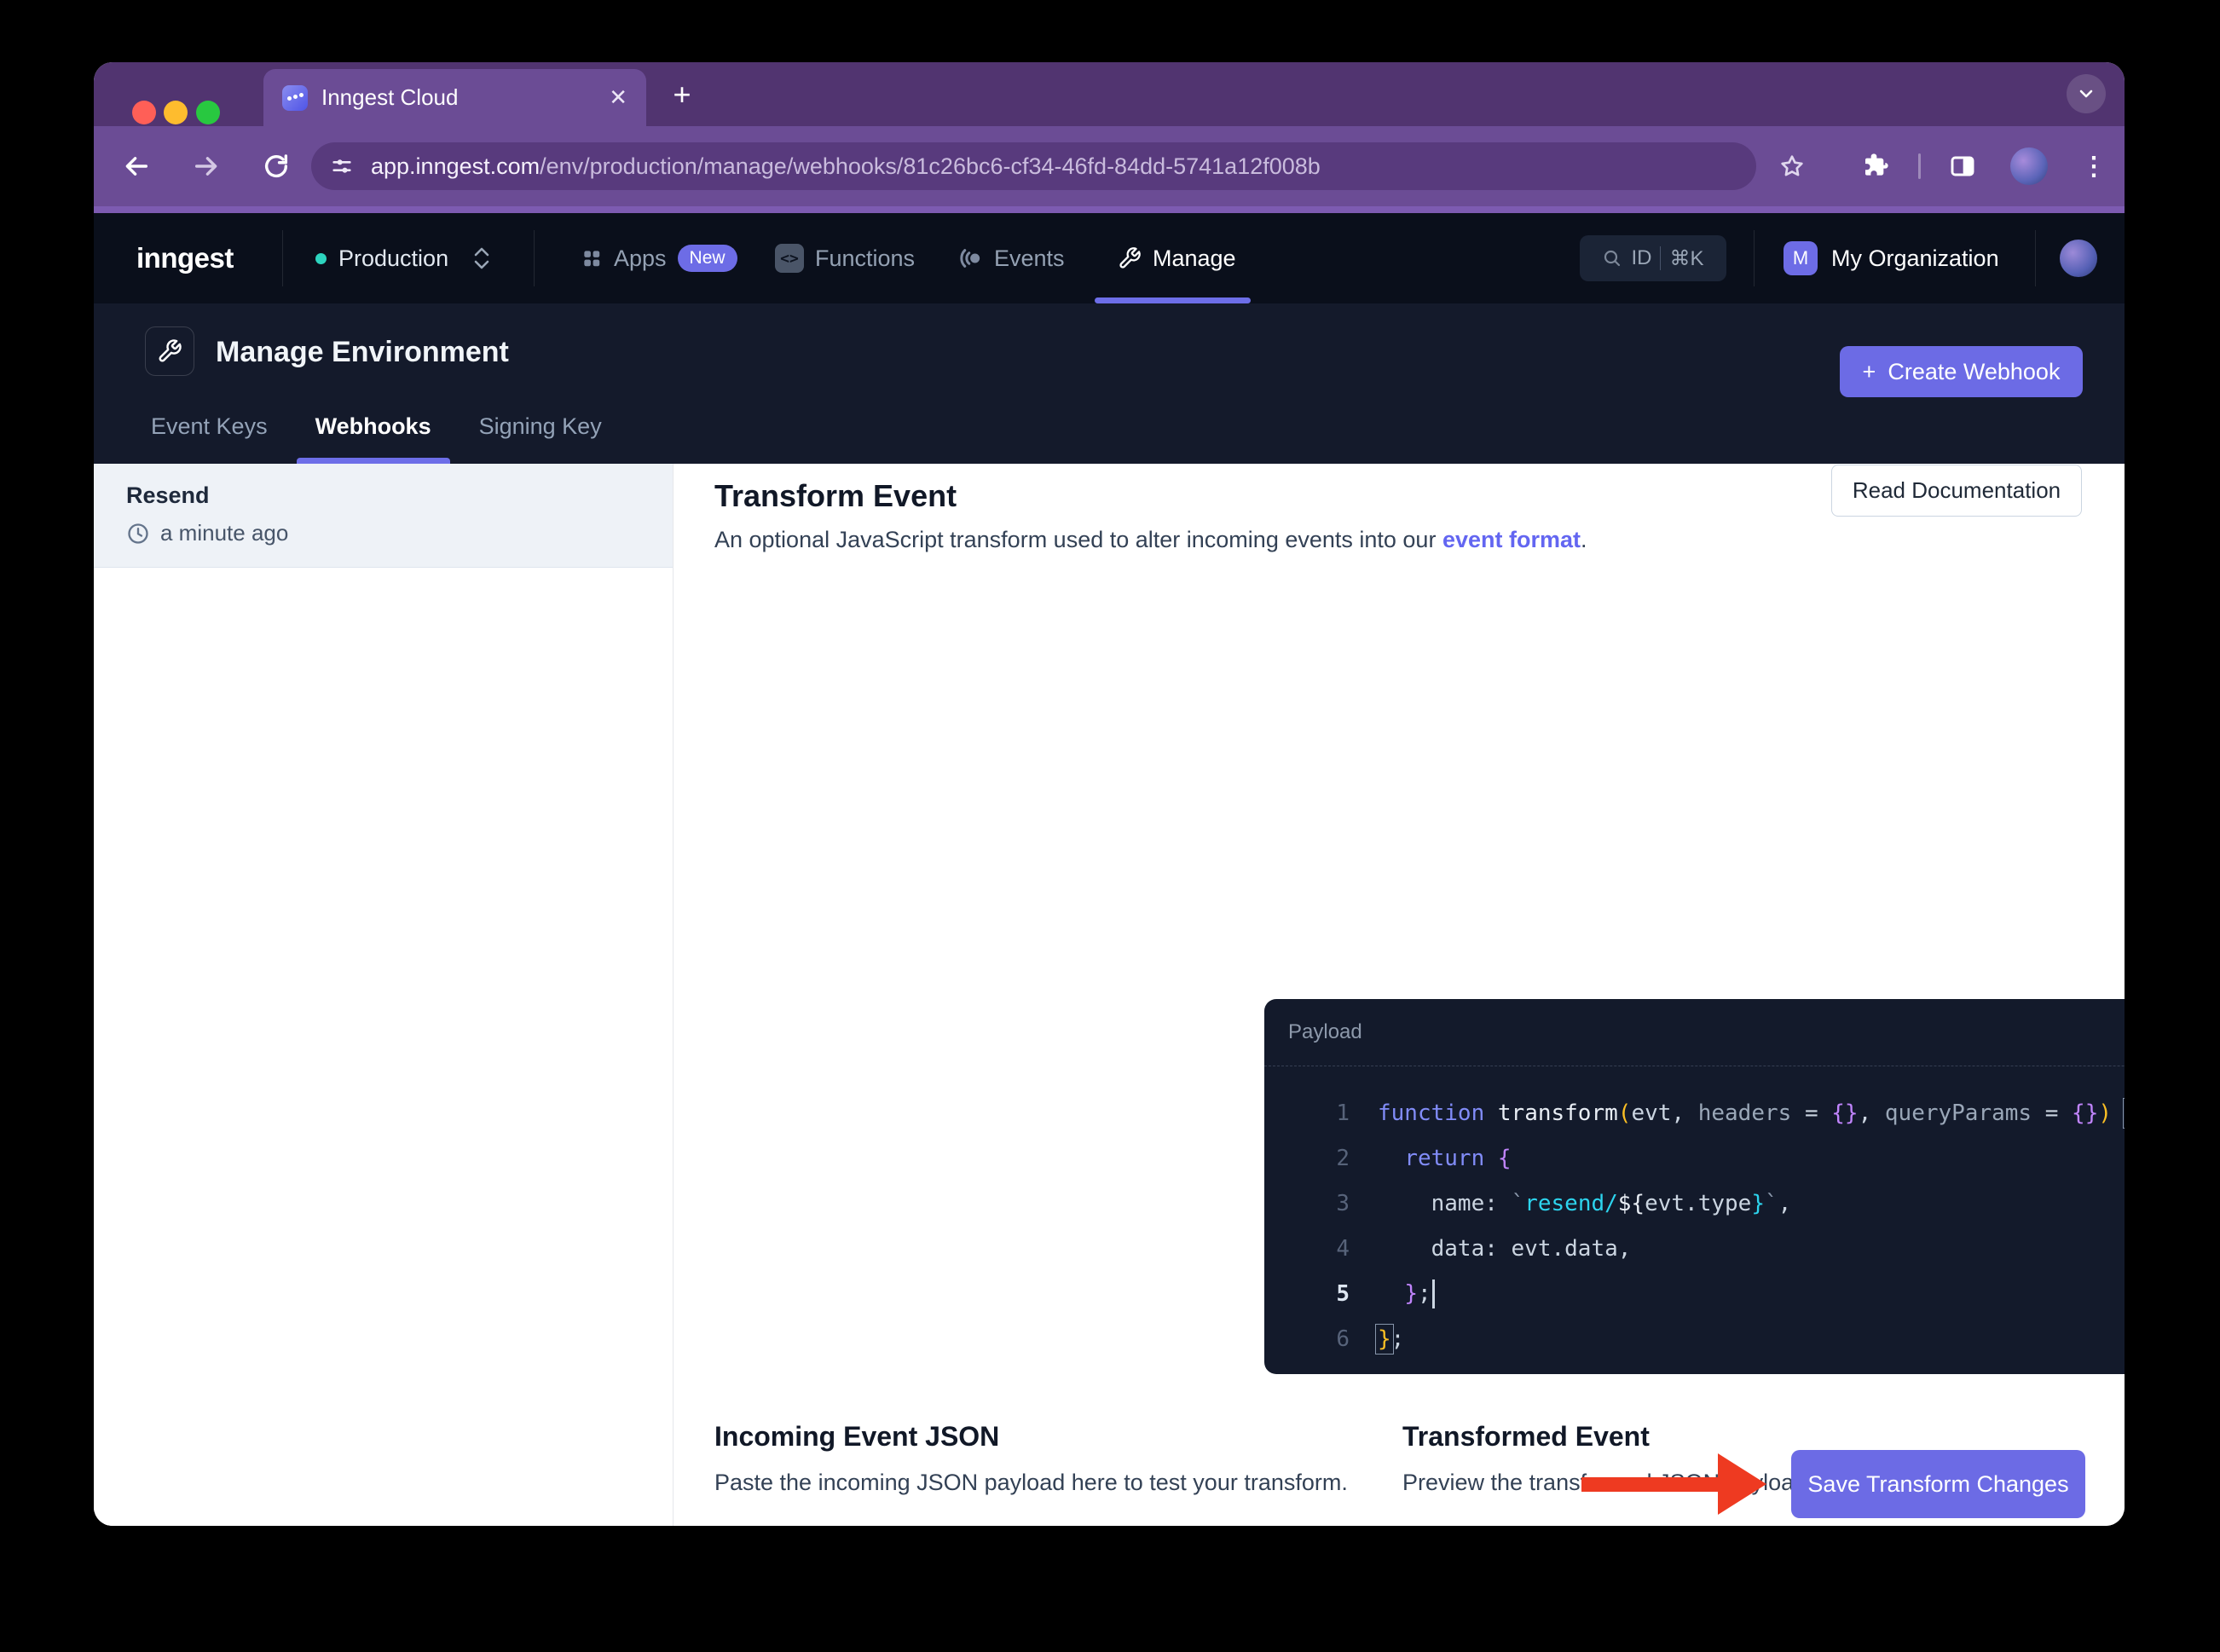  Describe the element at coordinates (1792, 166) in the screenshot. I see `bookmark-star-icon` at that location.